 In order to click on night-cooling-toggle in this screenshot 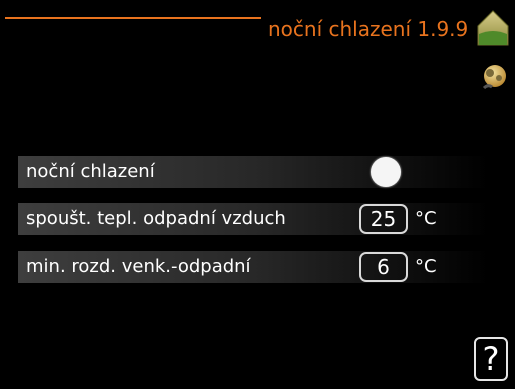, I will do `click(386, 172)`.